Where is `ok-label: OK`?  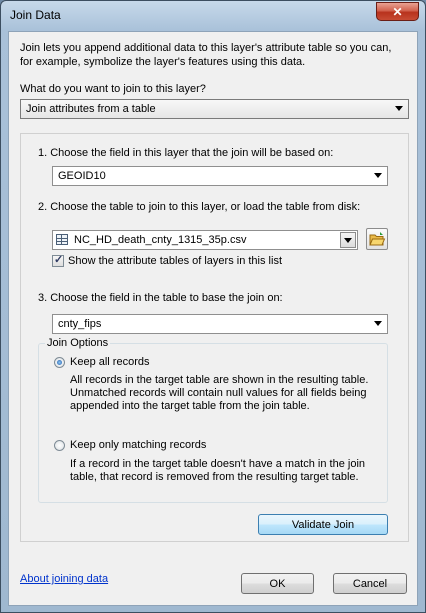 ok-label: OK is located at coordinates (277, 583).